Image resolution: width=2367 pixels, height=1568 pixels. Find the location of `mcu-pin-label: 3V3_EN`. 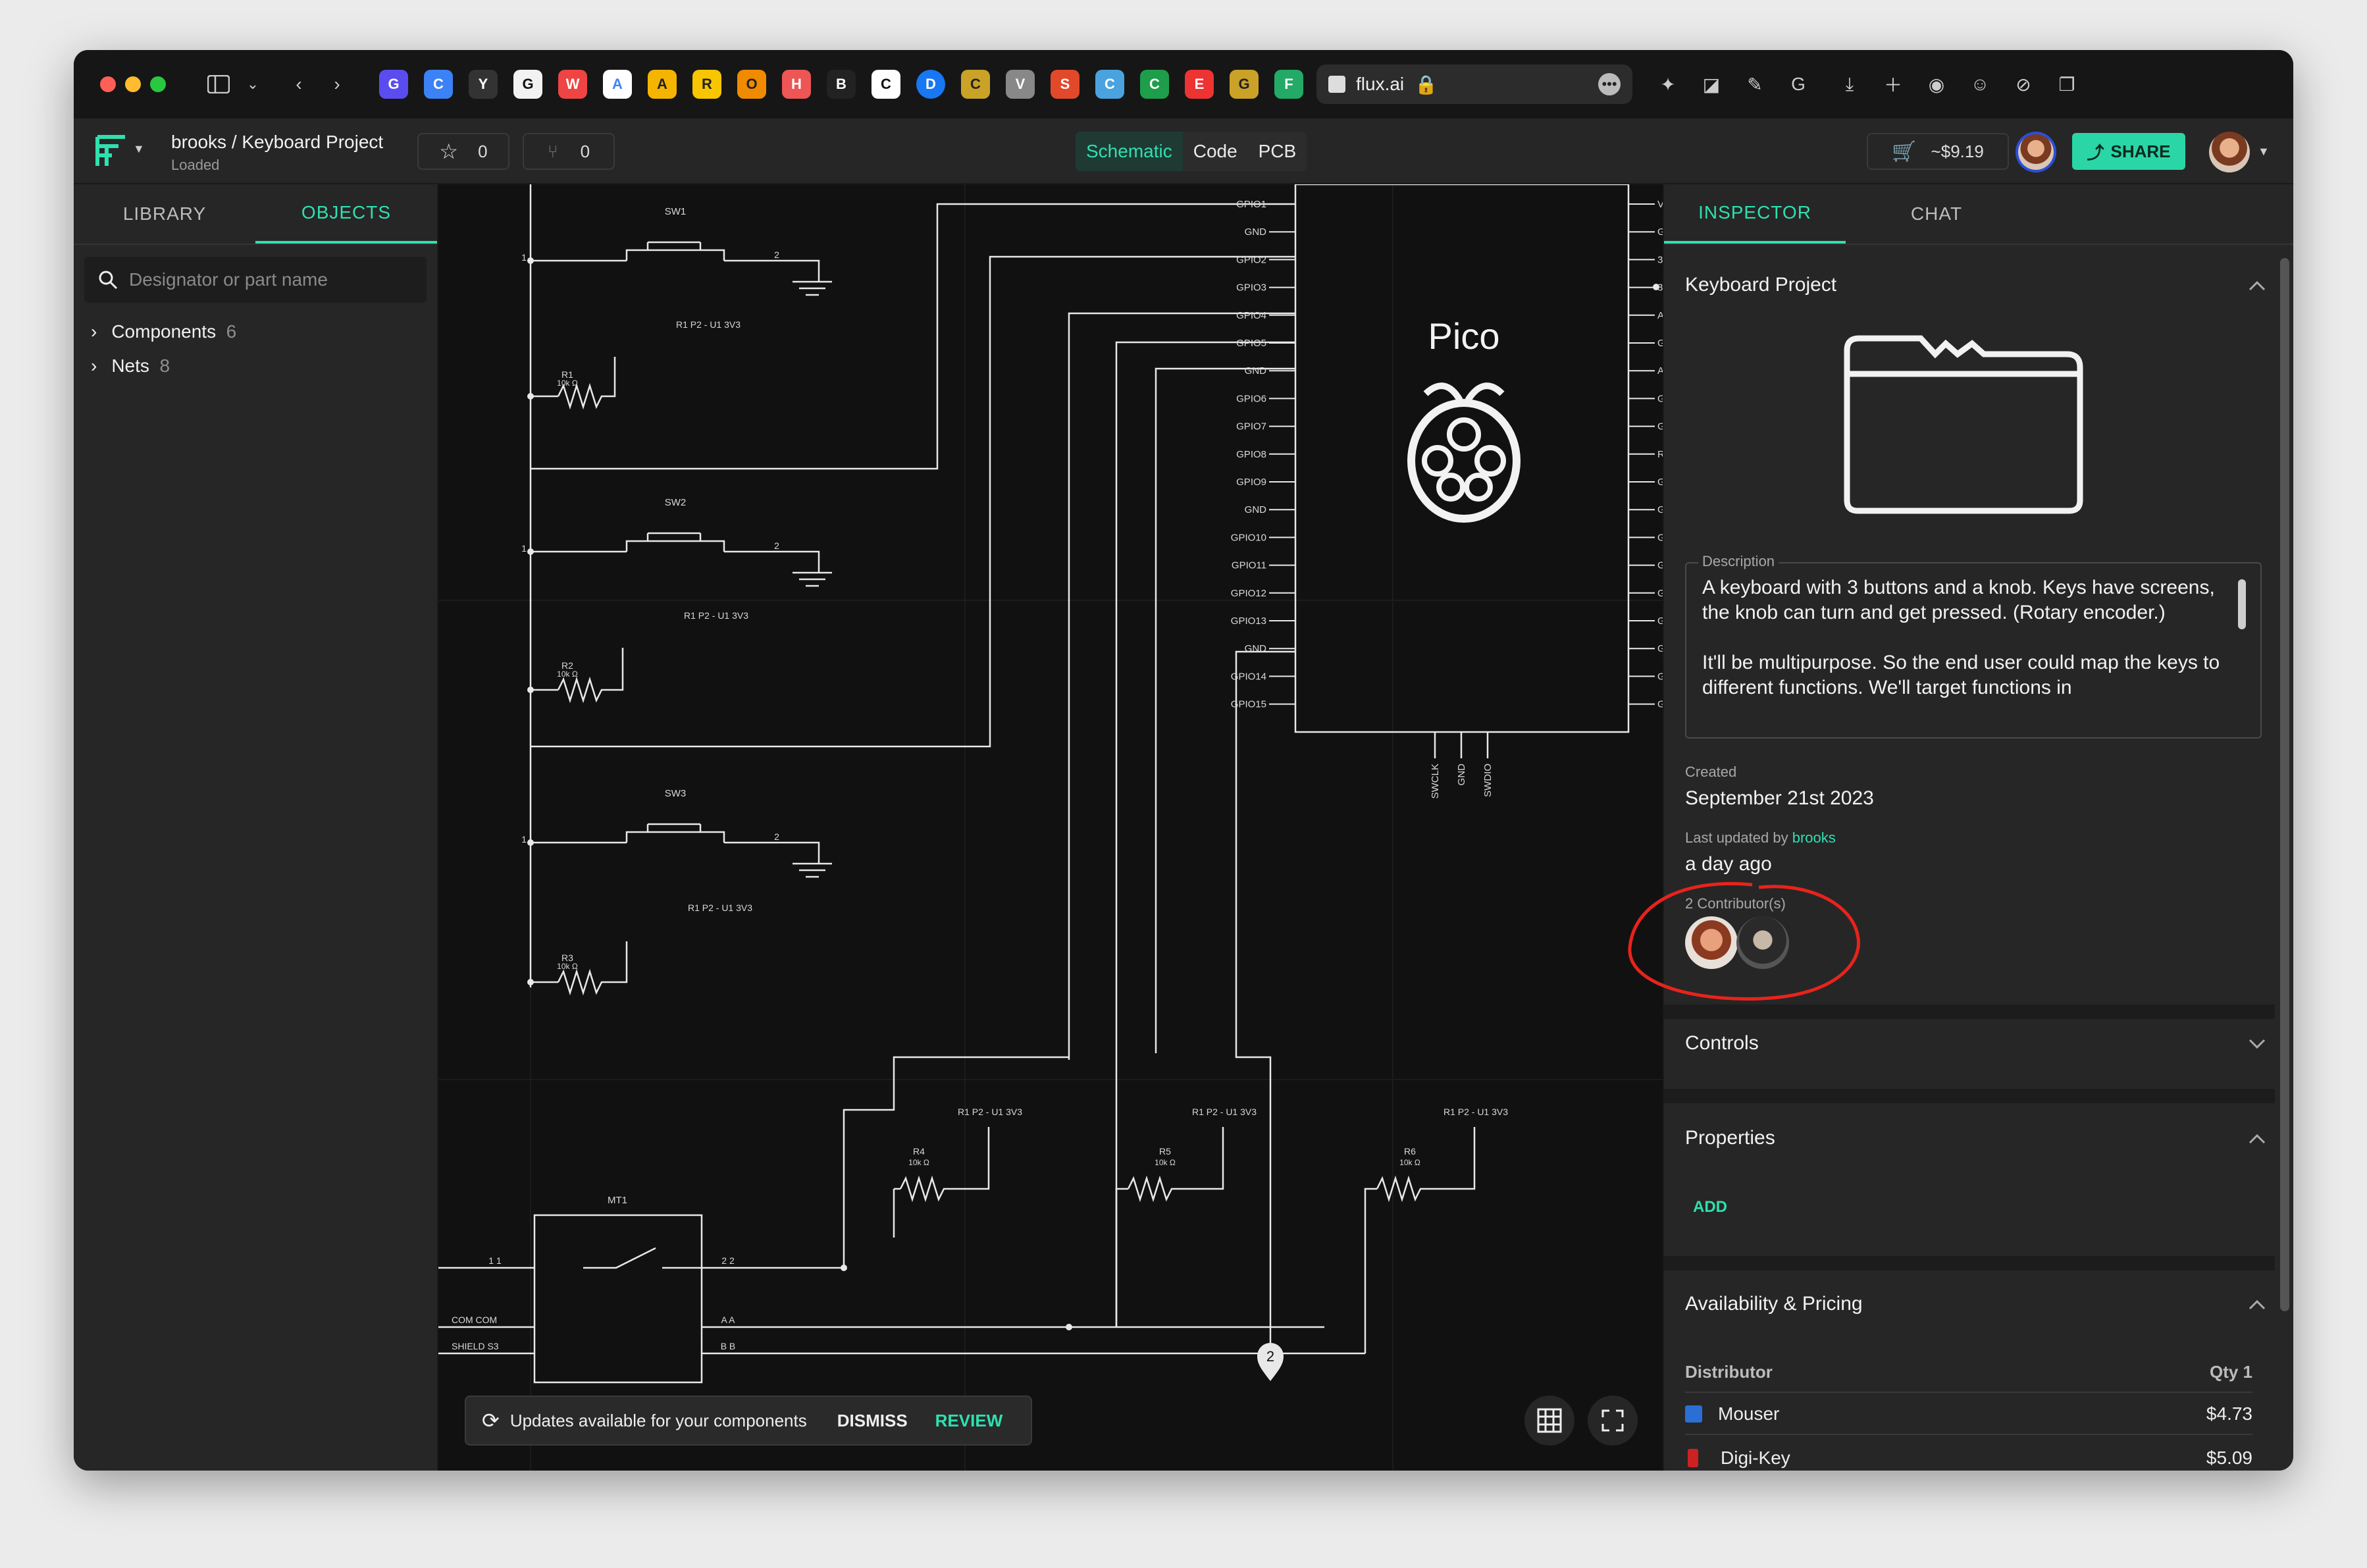

mcu-pin-label: 3V3_EN is located at coordinates (1660, 259).